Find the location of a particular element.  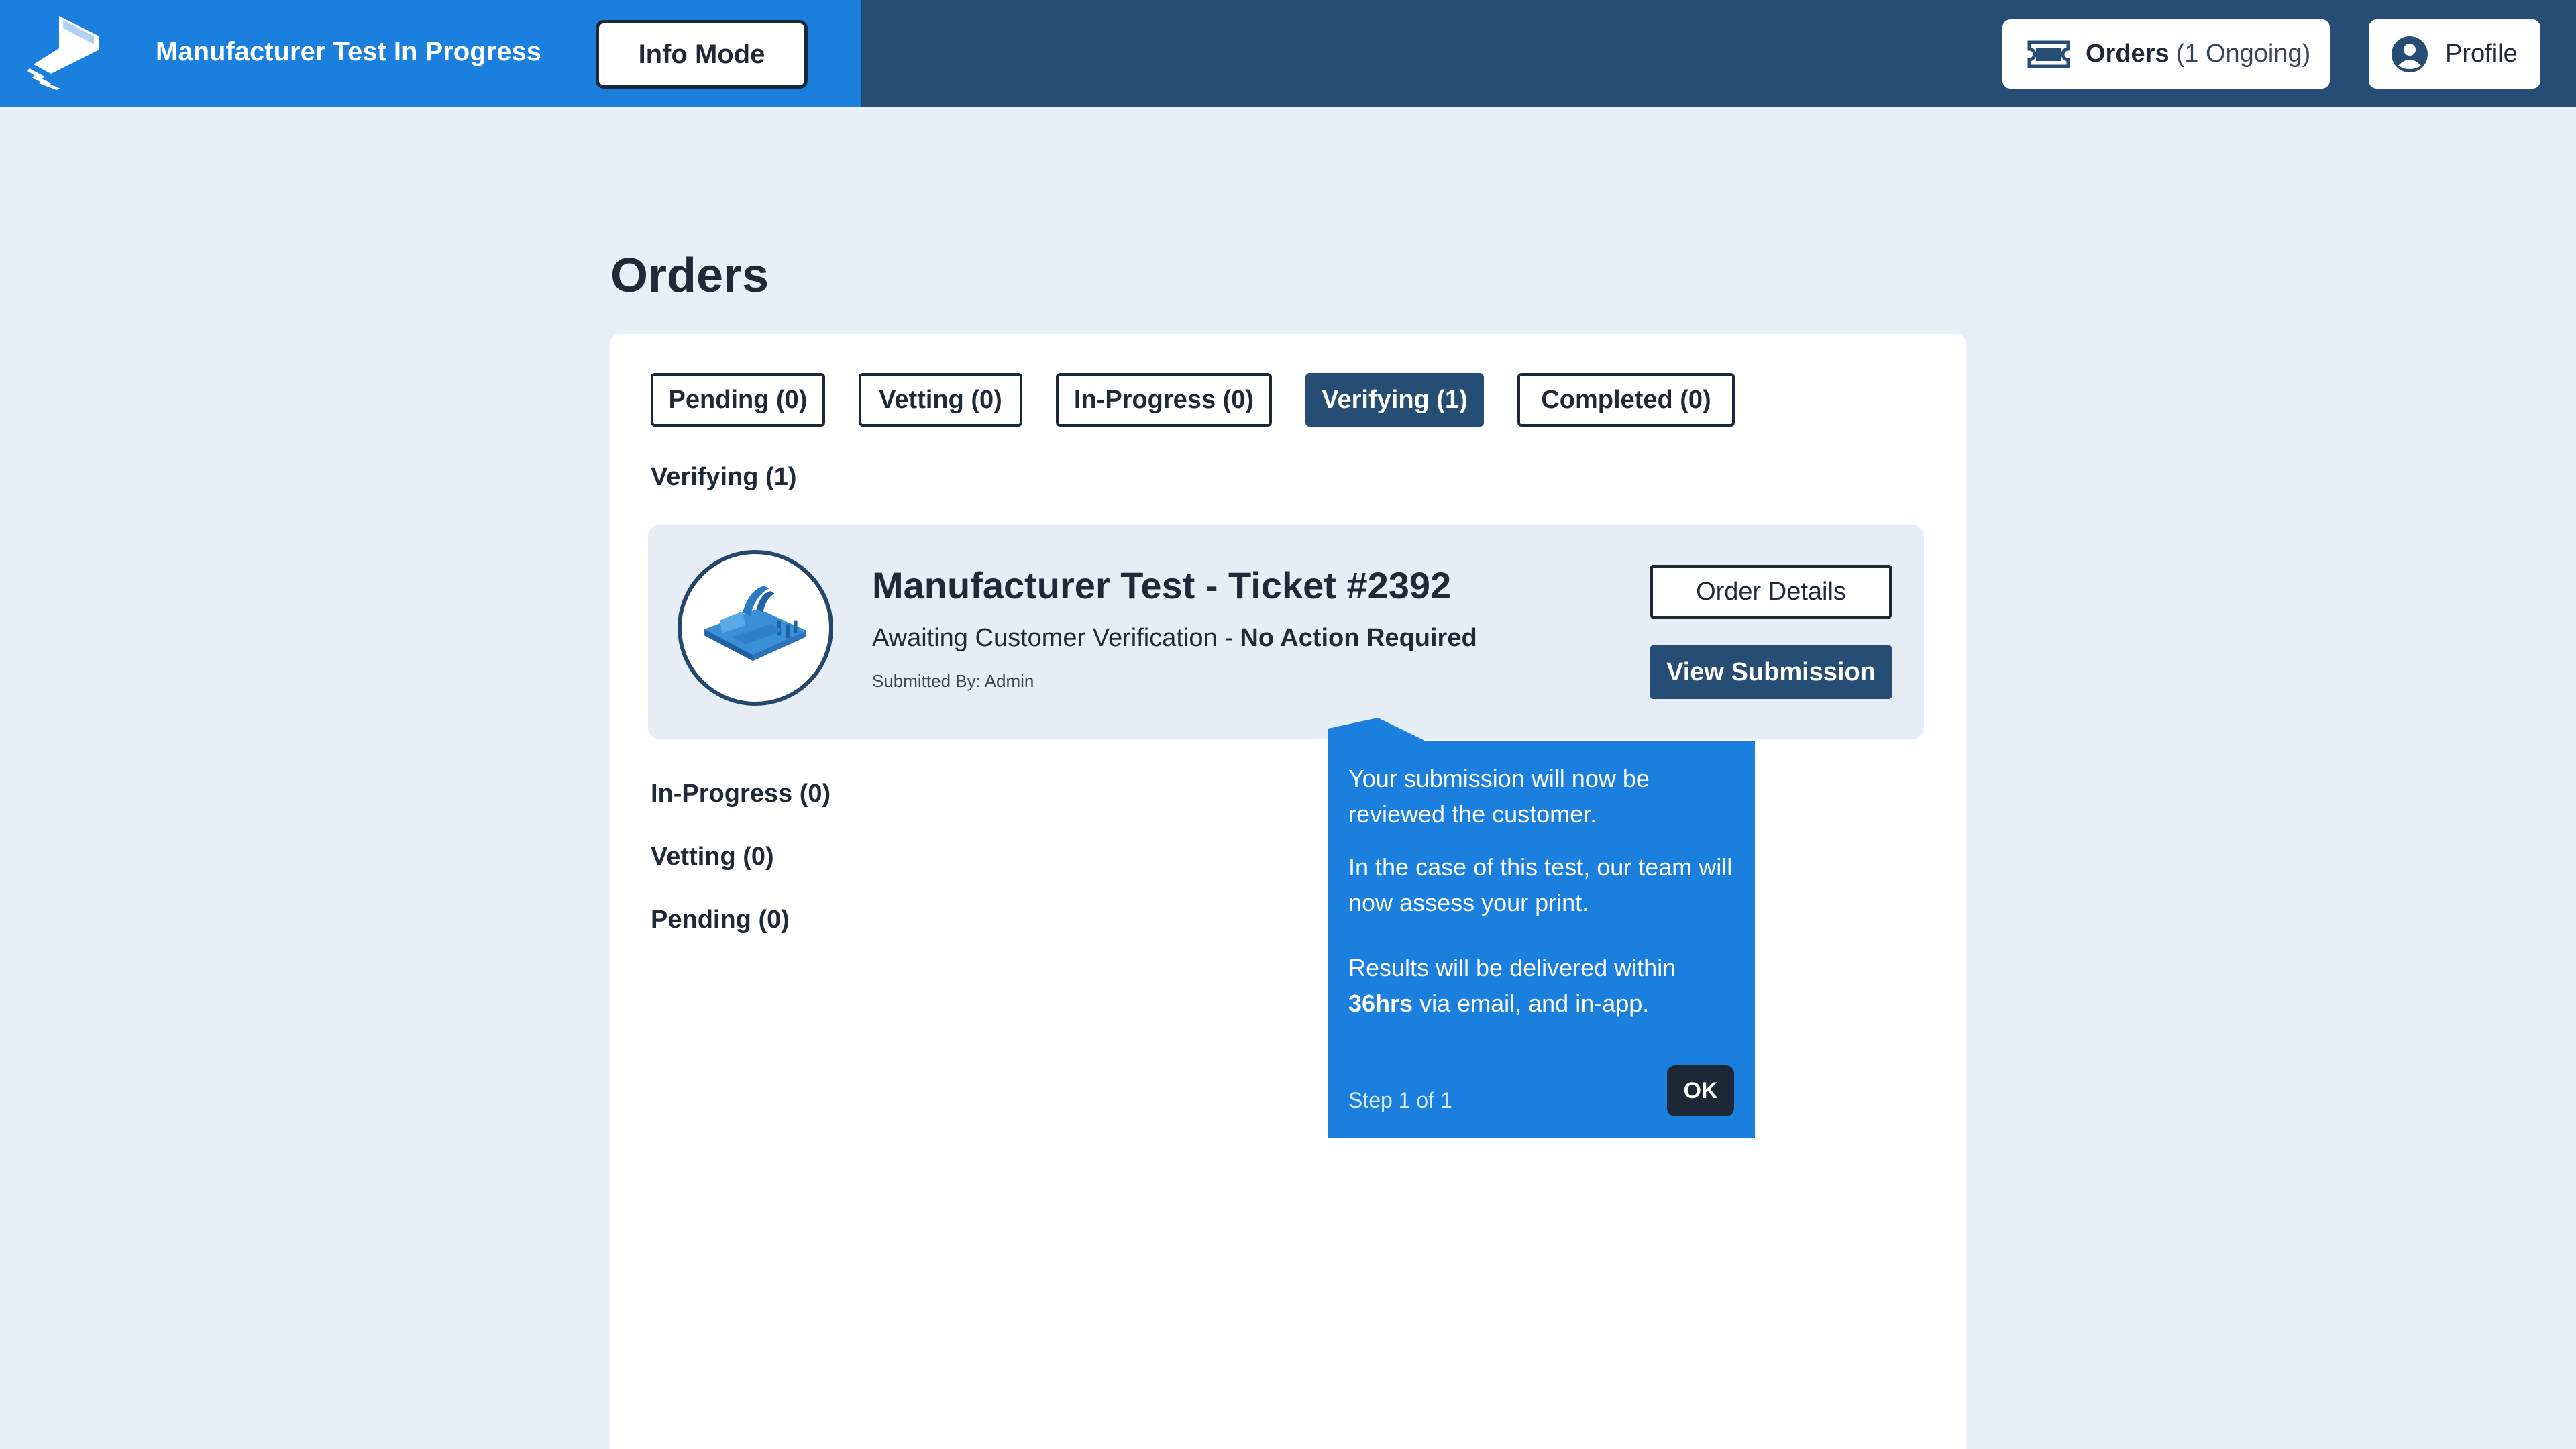

order-thumbnail is located at coordinates (755, 628).